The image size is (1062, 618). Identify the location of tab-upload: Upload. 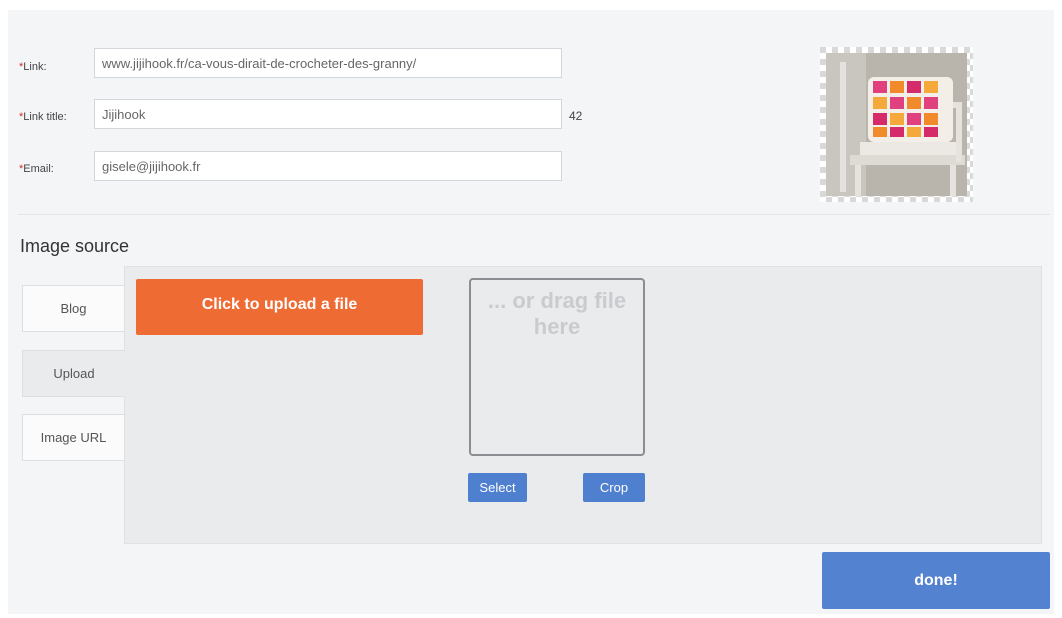
(73, 373).